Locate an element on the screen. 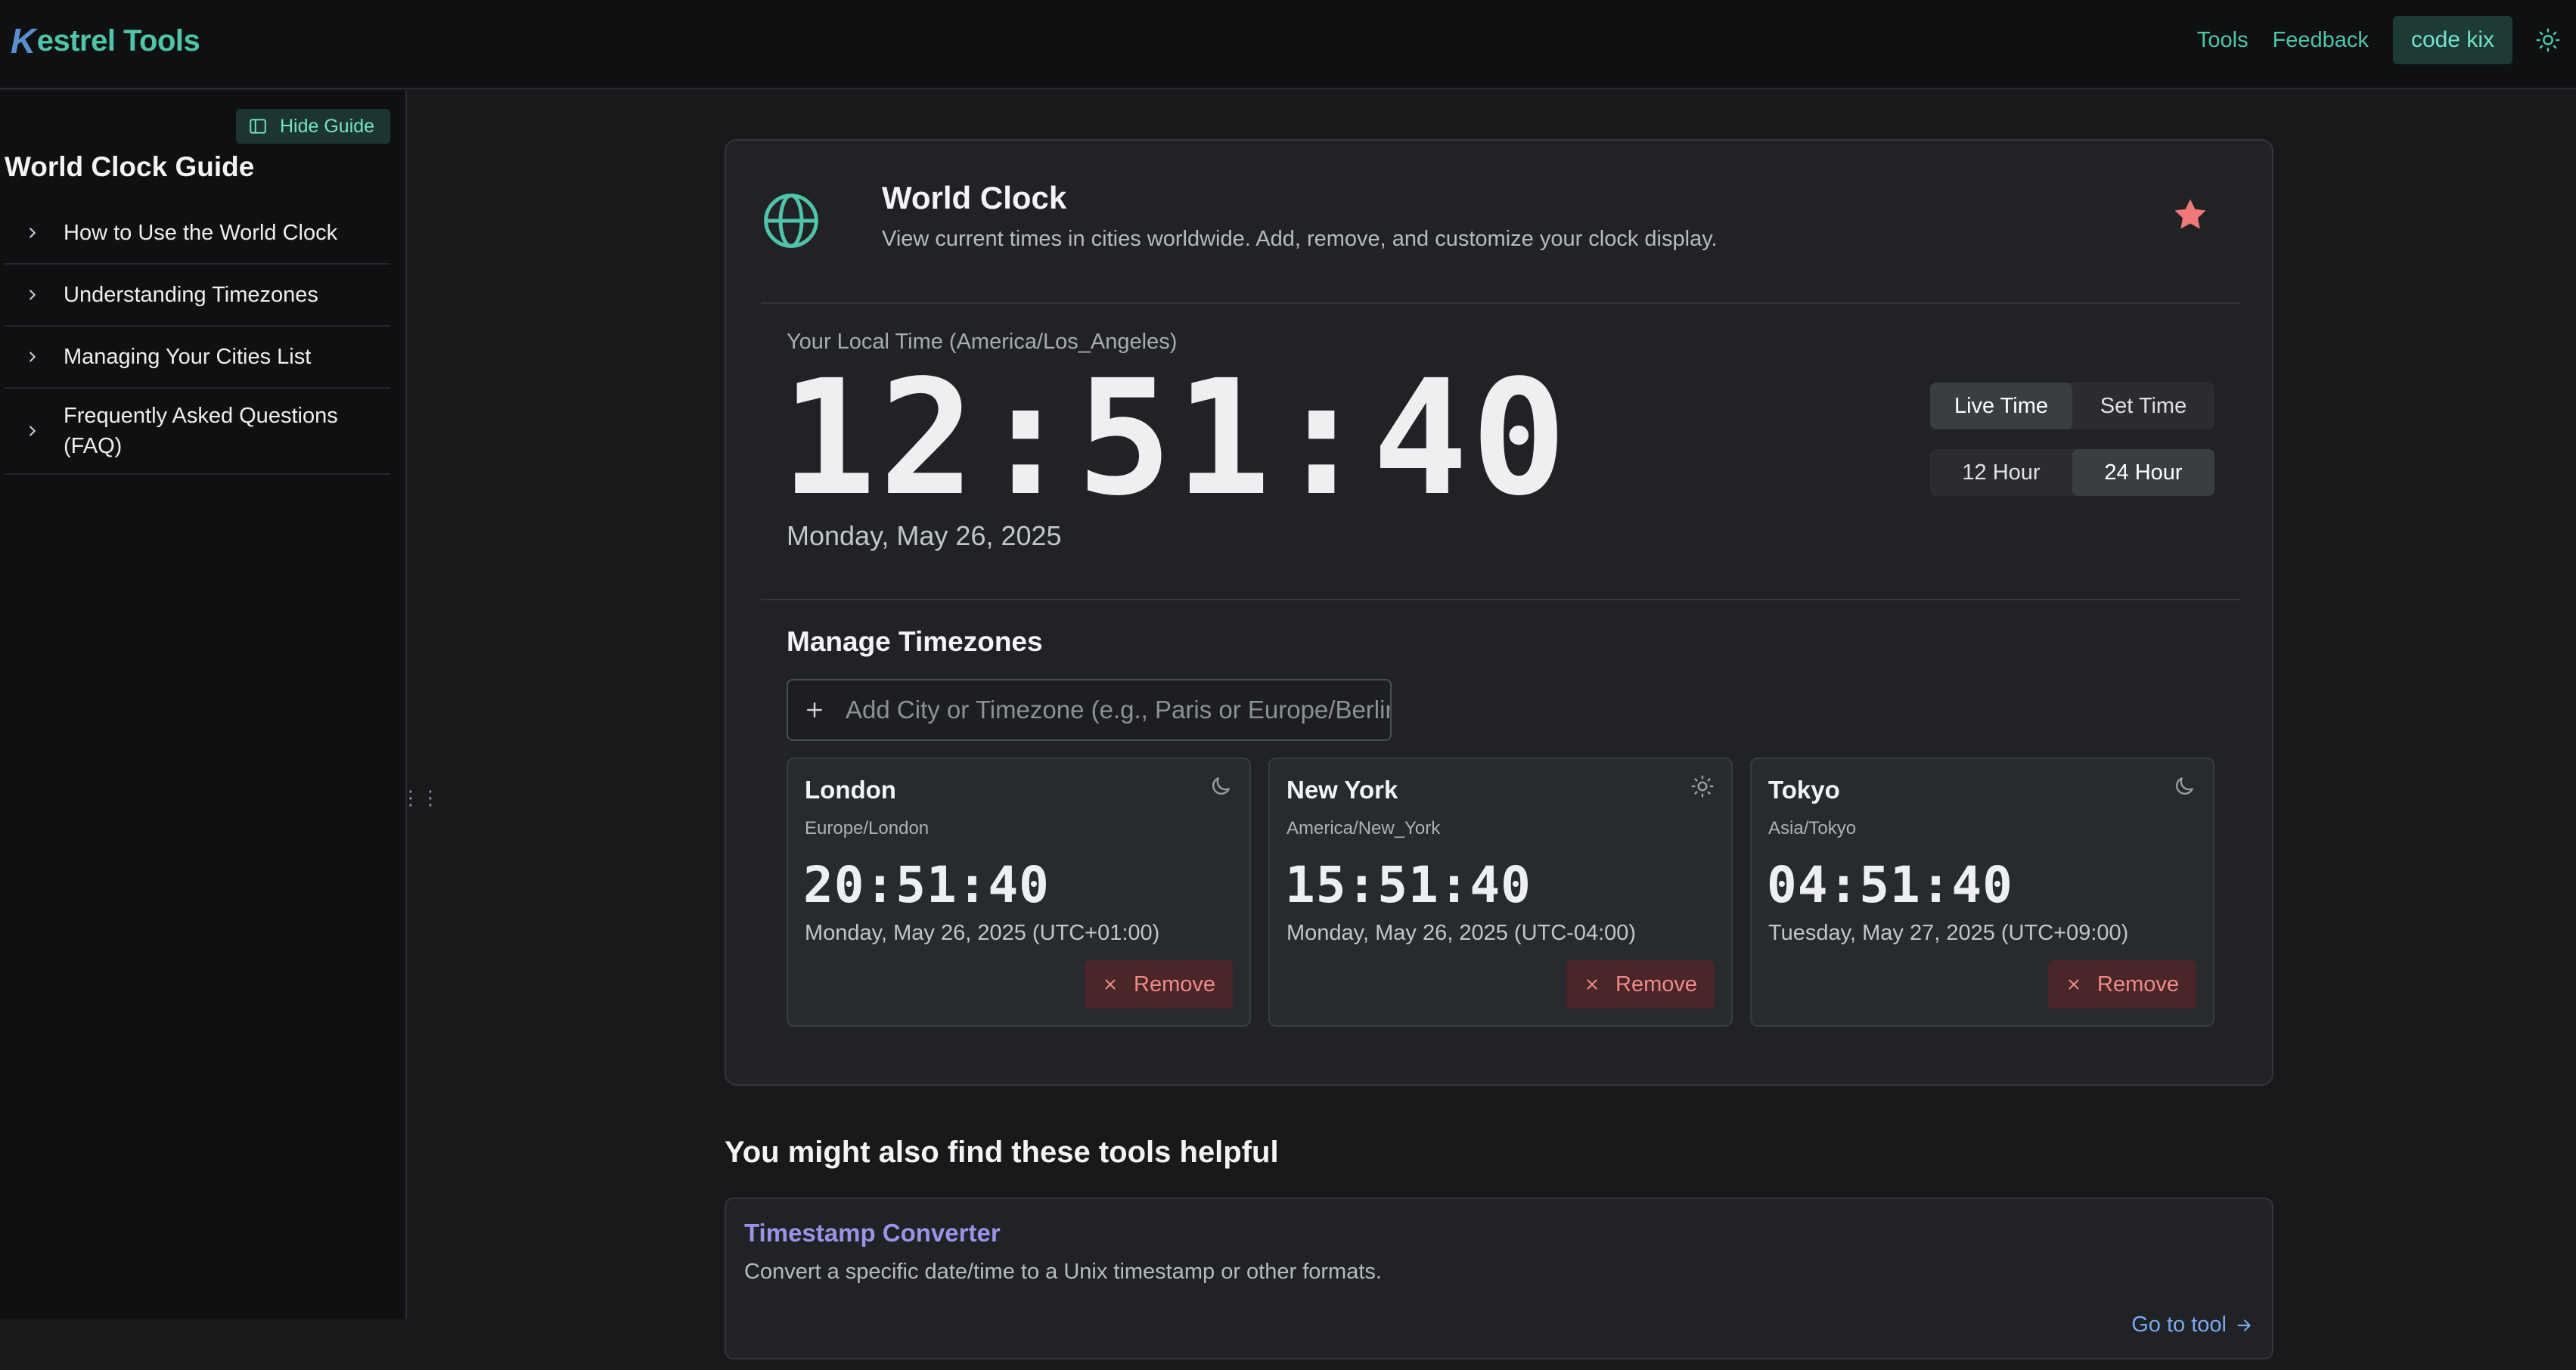  hour-format-toggle: 12 Hour 24 Hour is located at coordinates (2072, 472).